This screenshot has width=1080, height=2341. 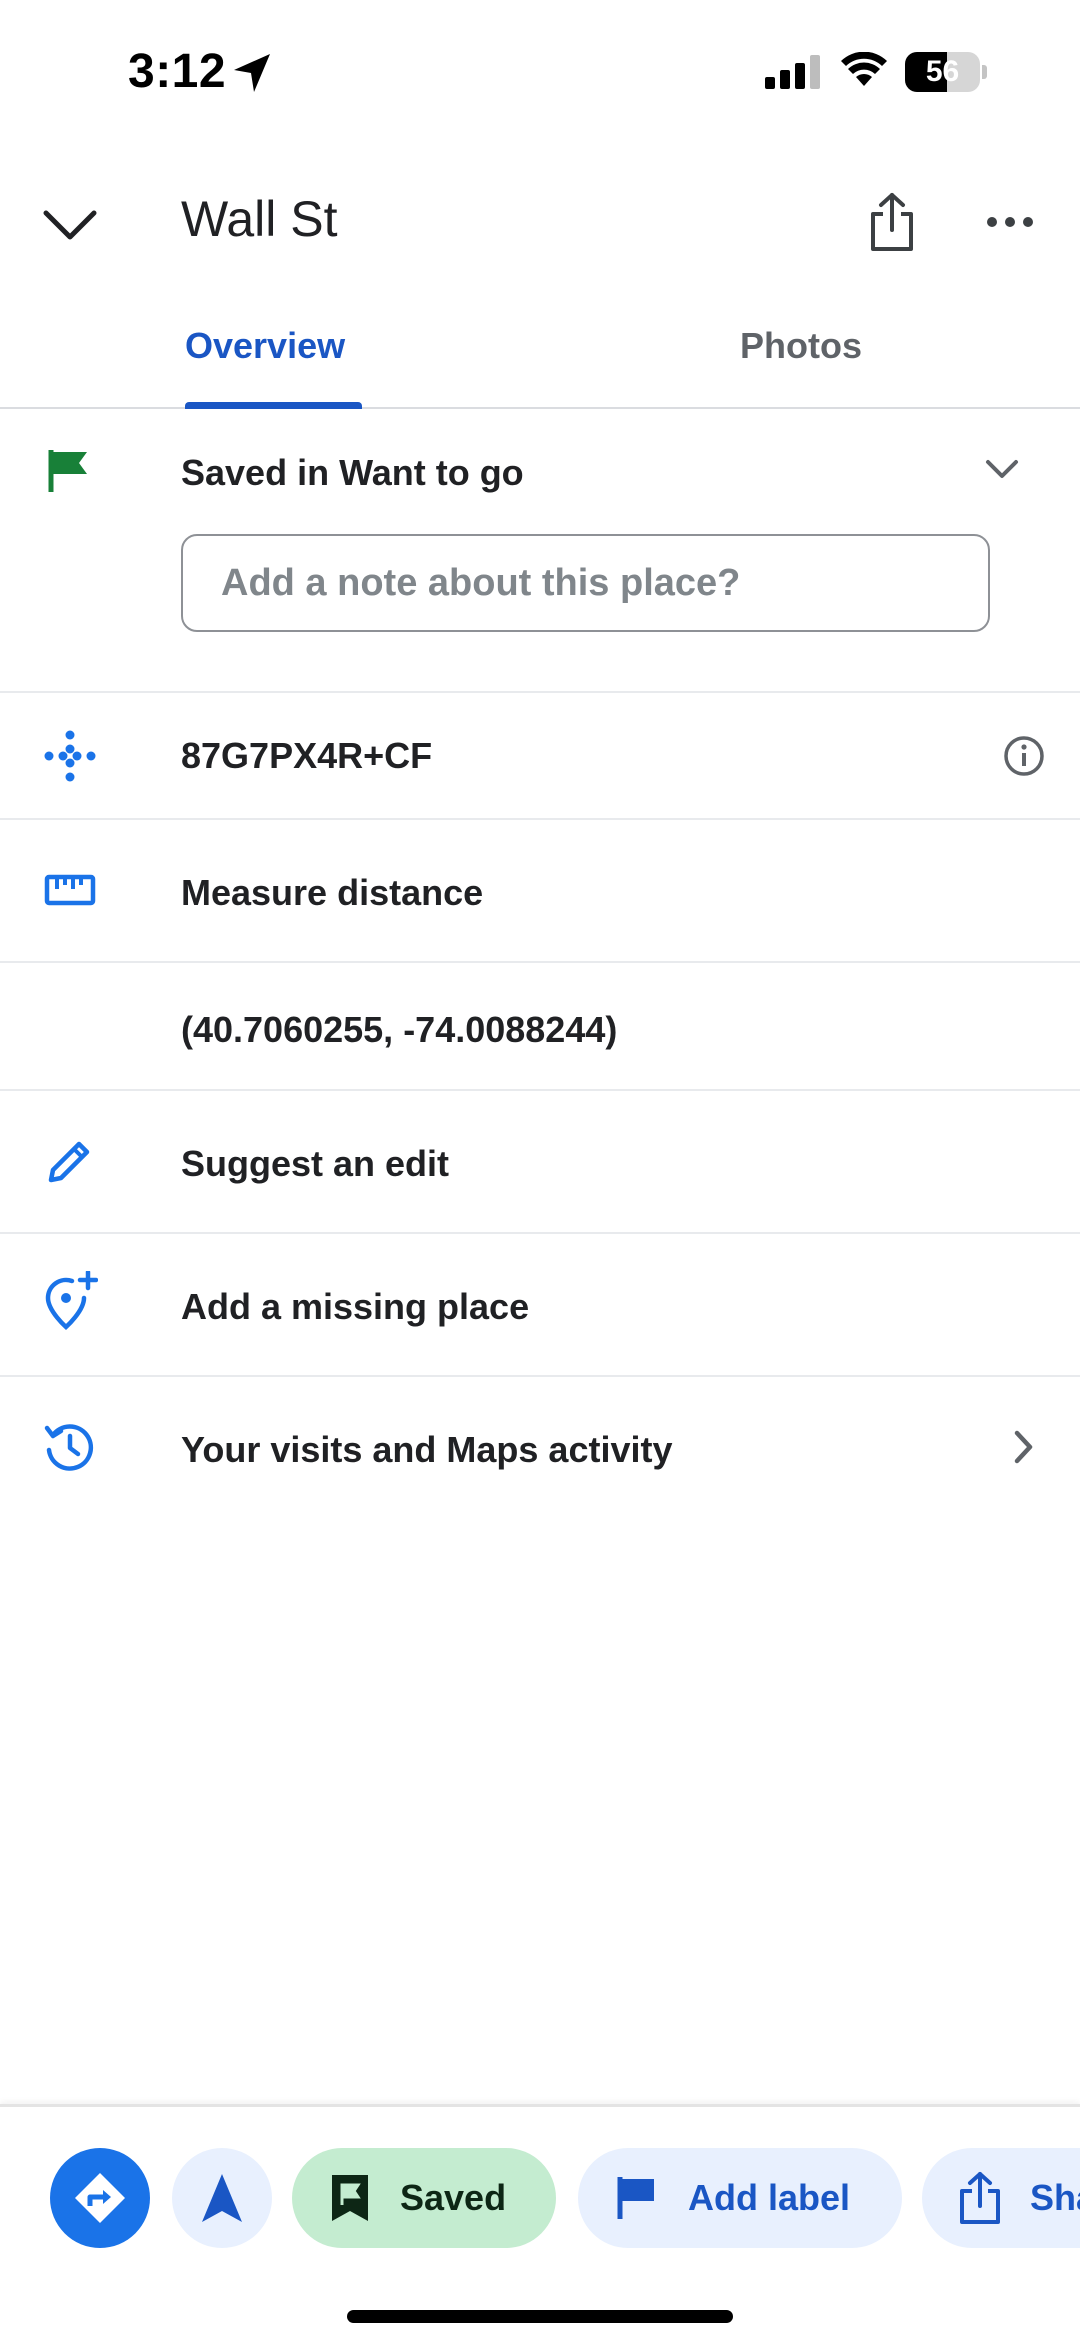 I want to click on bookmark-flag-icon, so click(x=350, y=2198).